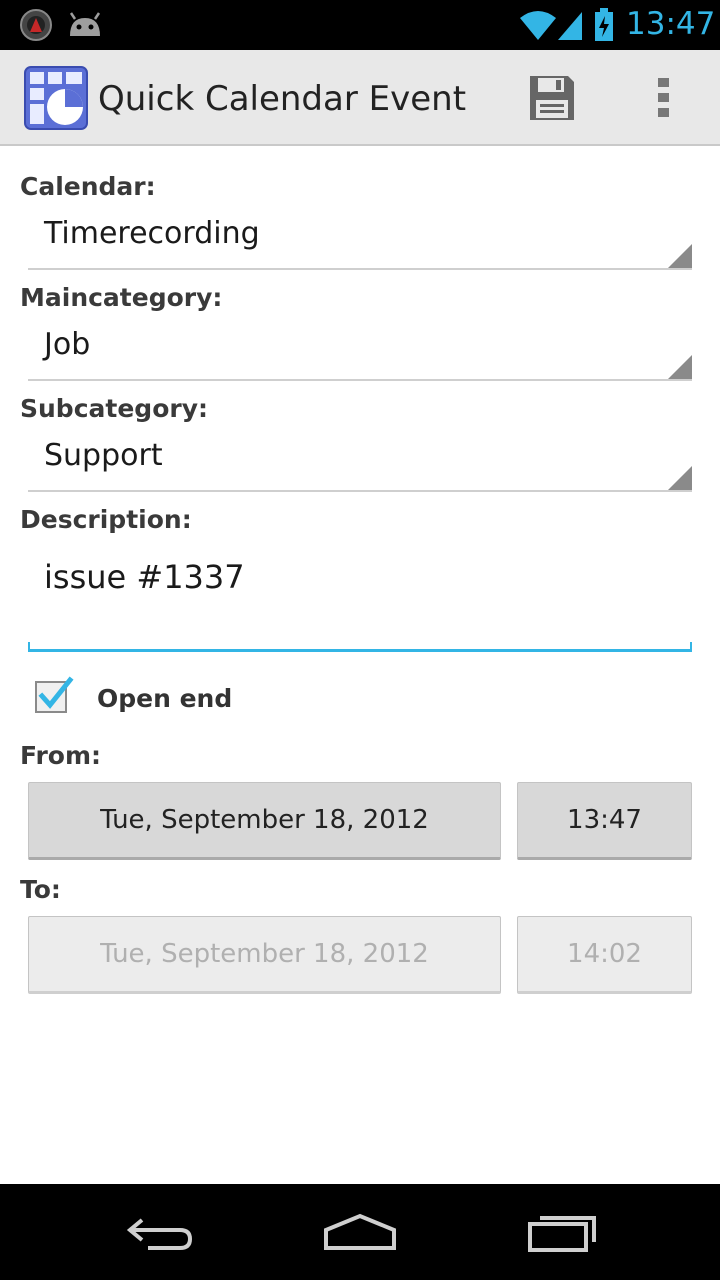  Describe the element at coordinates (671, 24) in the screenshot. I see `status-time: 13:47` at that location.